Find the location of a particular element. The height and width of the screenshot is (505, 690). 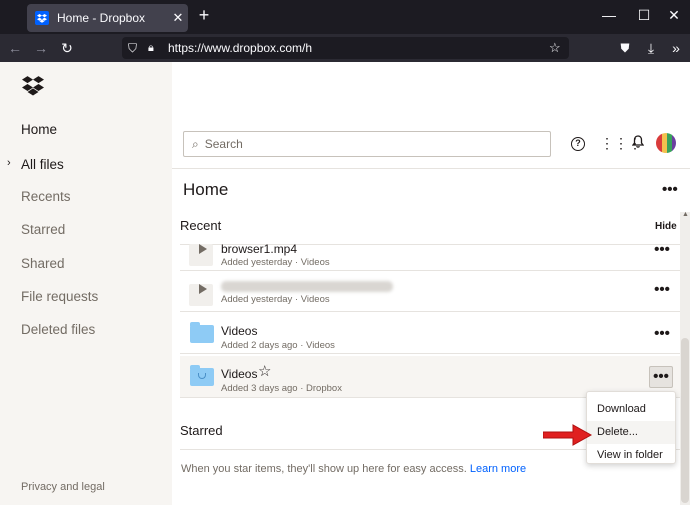

reload-icon: ↻ is located at coordinates (67, 48).